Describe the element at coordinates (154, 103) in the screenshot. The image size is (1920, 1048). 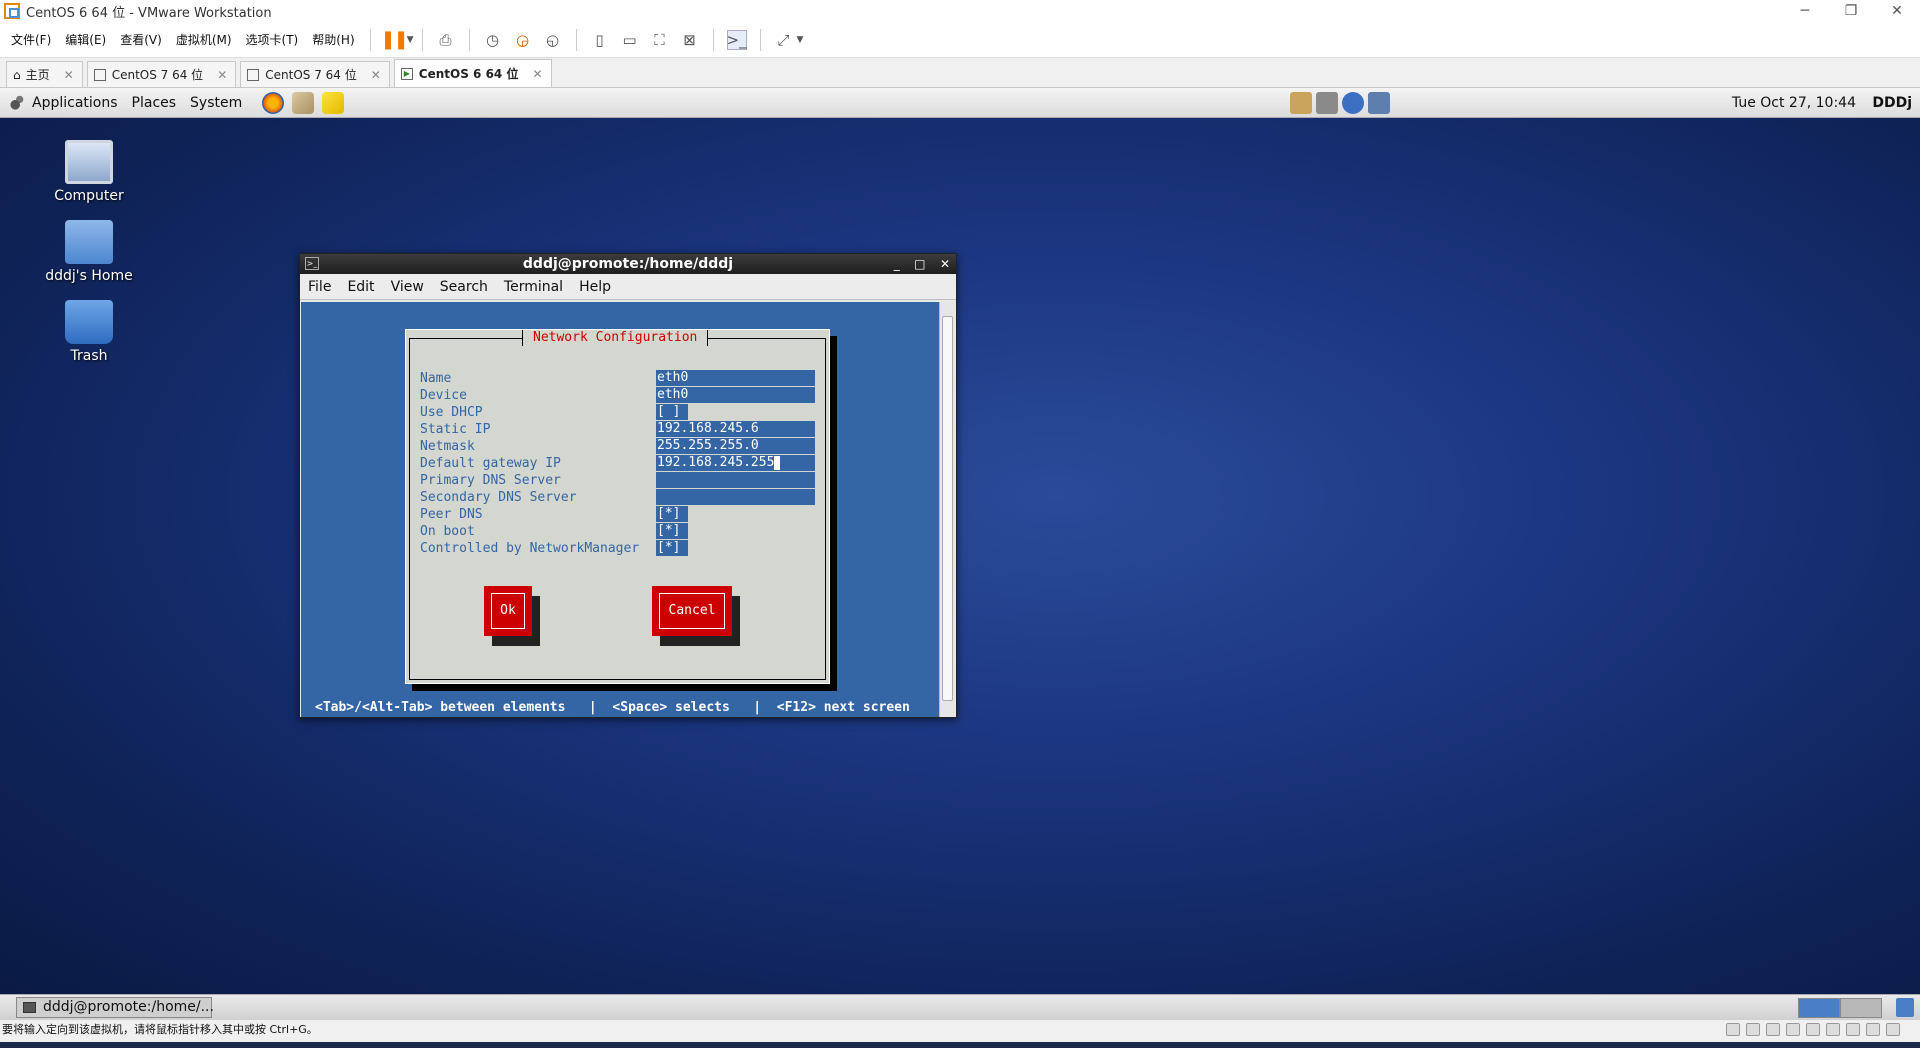
I see `menu-places: Places` at that location.